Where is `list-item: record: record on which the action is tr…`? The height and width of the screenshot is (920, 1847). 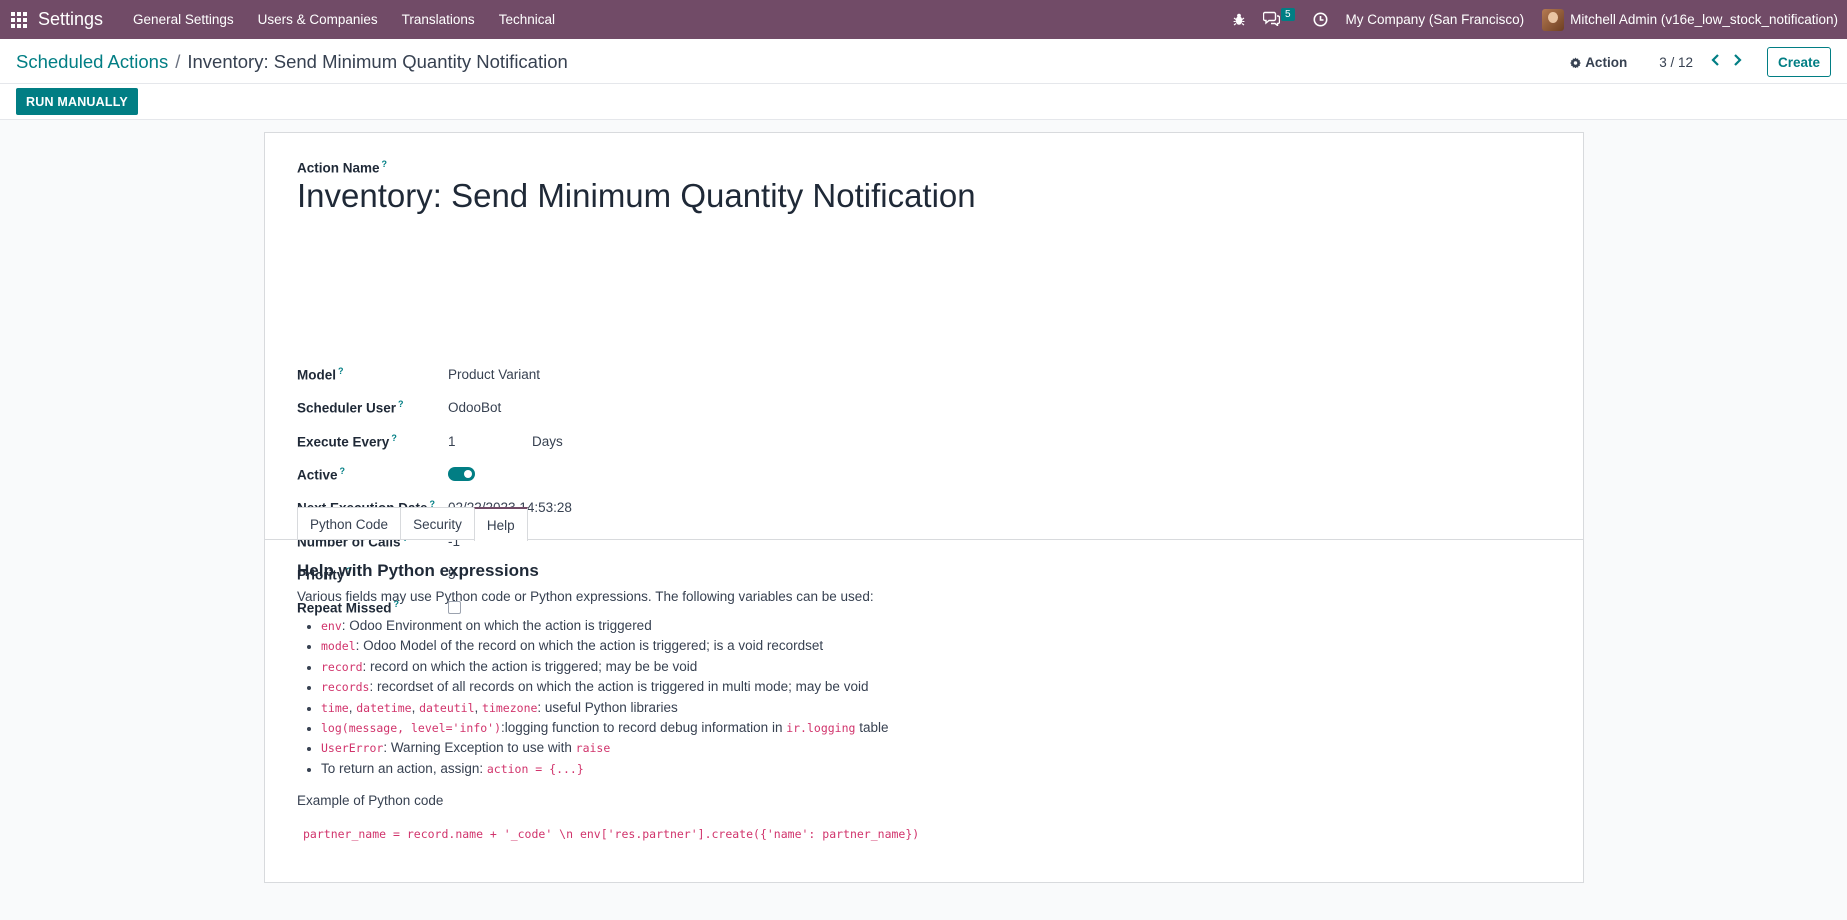 list-item: record: record on which the action is tr… is located at coordinates (592, 667).